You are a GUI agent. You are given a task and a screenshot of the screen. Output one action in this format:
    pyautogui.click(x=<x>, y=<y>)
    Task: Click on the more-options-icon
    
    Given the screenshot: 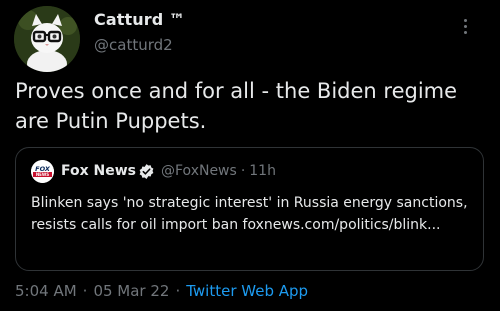 What is the action you would take?
    pyautogui.click(x=466, y=26)
    